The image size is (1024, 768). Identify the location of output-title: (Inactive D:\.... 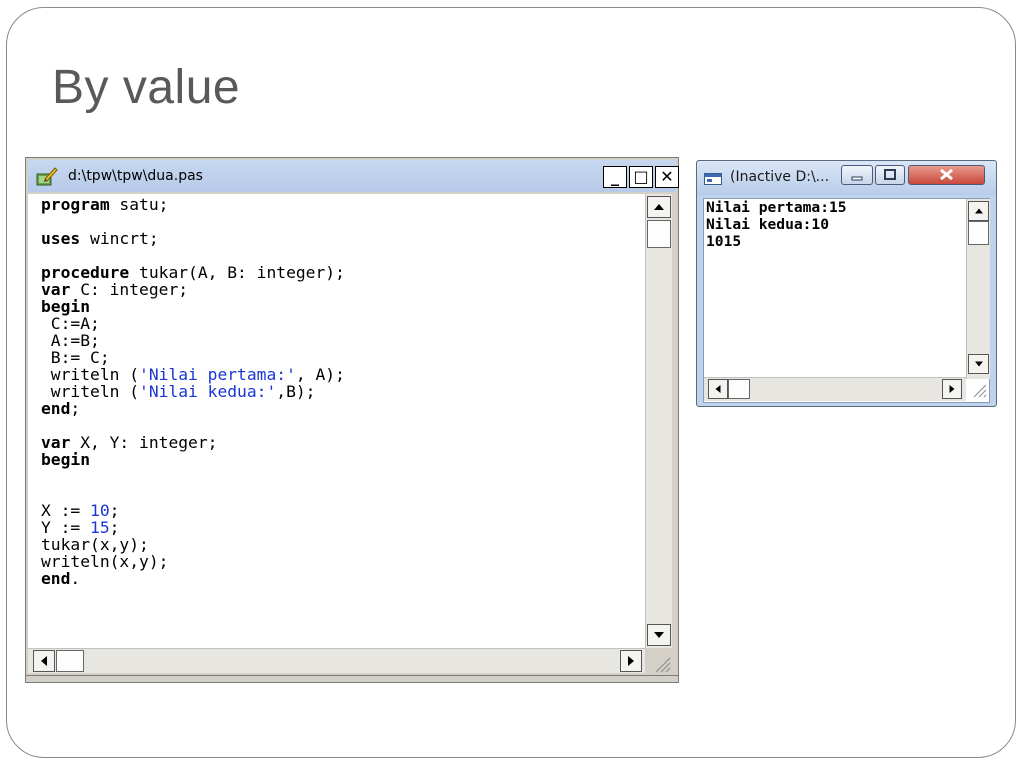
(780, 177).